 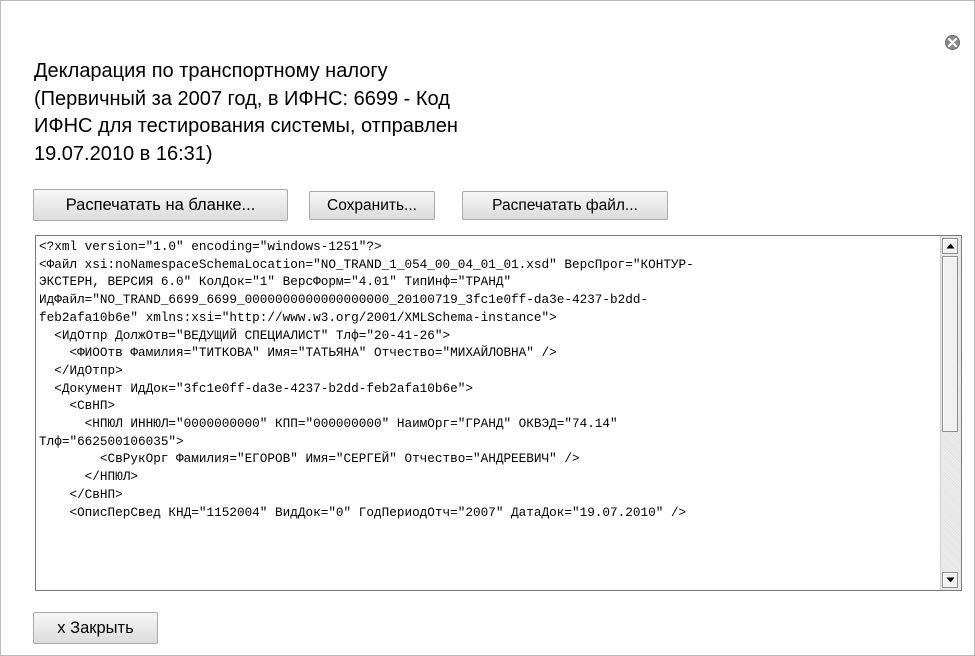 I want to click on triangle-up-glyph, so click(x=950, y=246).